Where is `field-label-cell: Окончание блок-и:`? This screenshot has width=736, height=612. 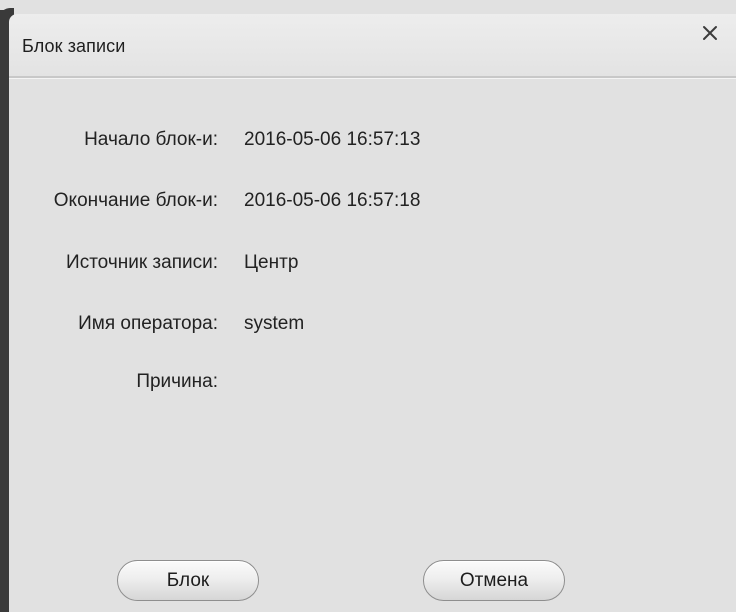
field-label-cell: Окончание блок-и: is located at coordinates (113, 201).